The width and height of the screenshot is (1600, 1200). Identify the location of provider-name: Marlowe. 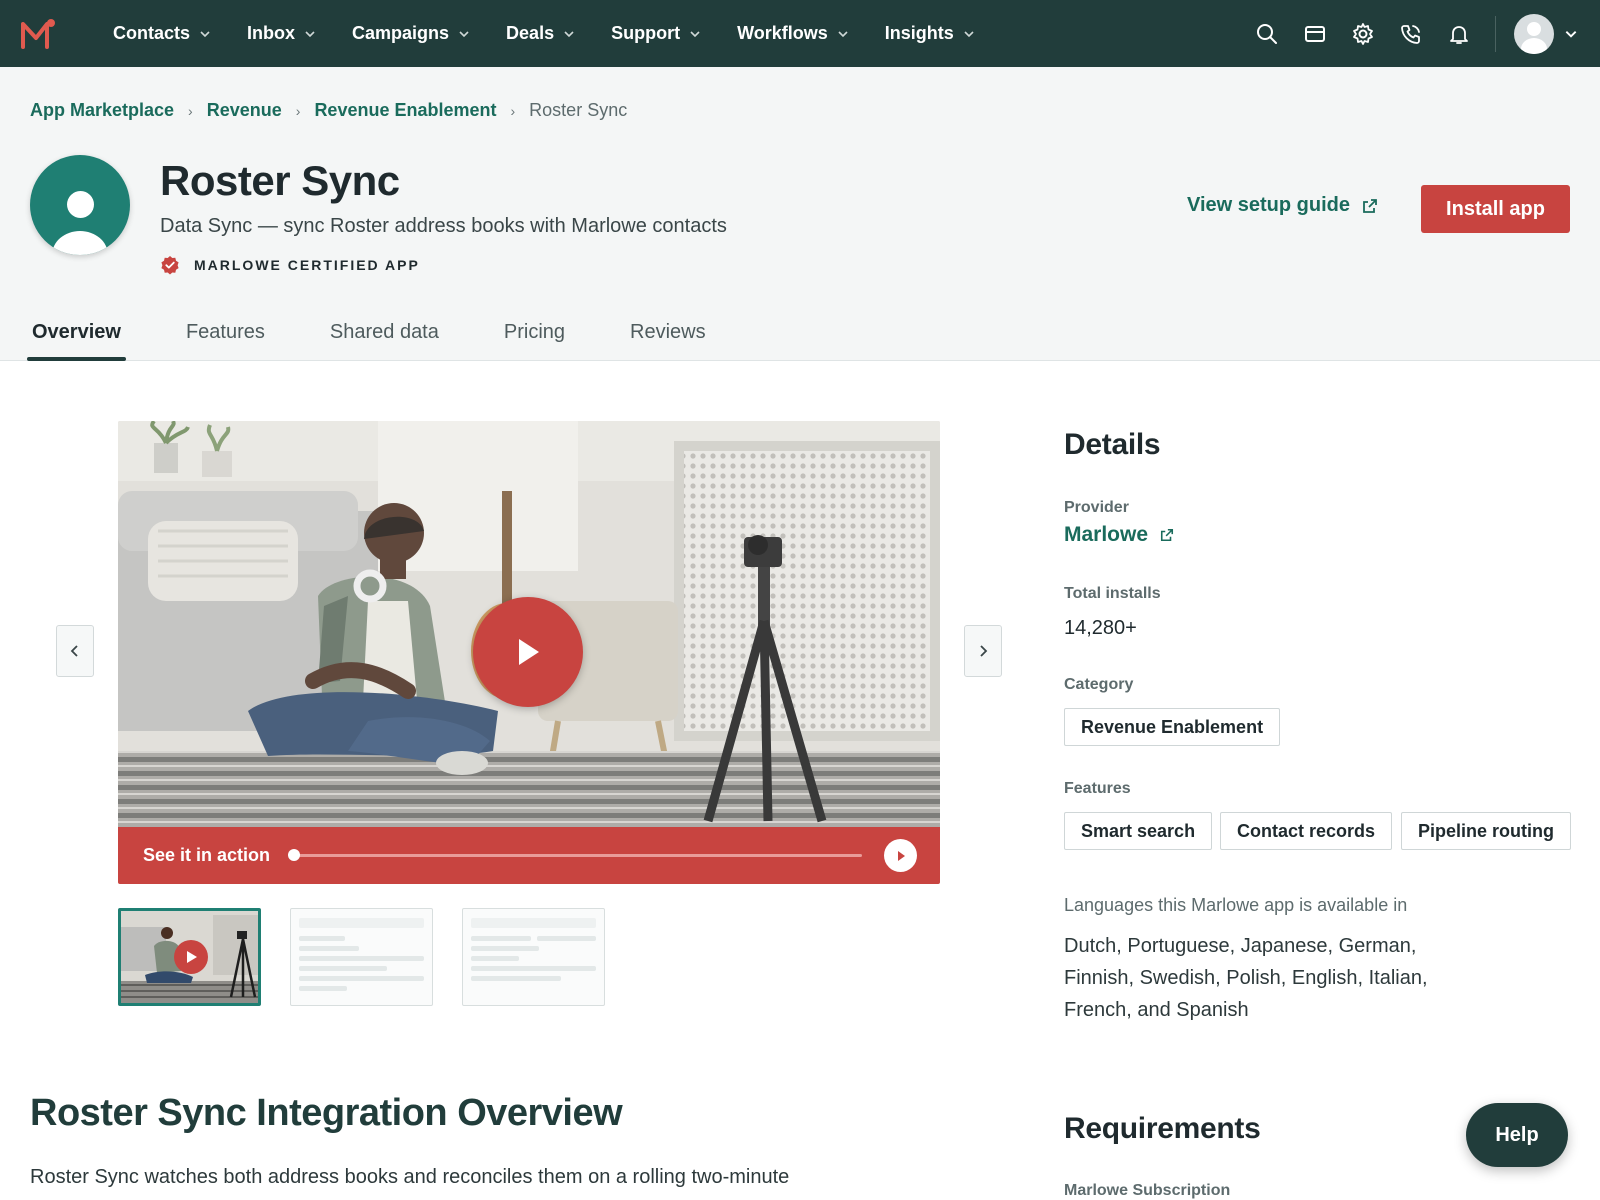
(1106, 534).